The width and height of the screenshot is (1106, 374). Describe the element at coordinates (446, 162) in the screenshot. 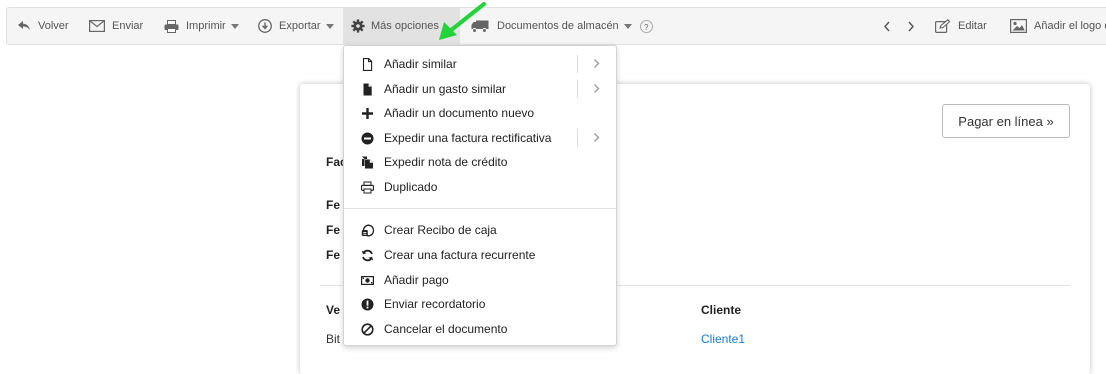

I see `menu-item-label: Expedir nota de crédito` at that location.